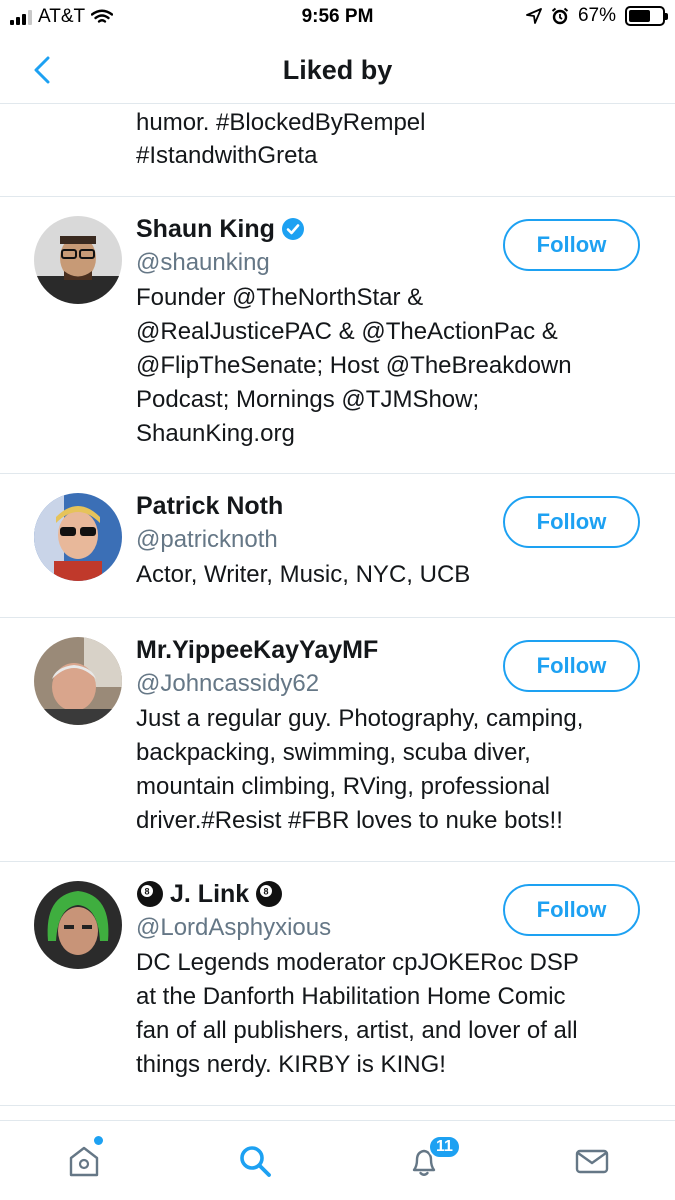 This screenshot has height=1200, width=675. What do you see at coordinates (205, 228) in the screenshot?
I see `user-name: Shaun King` at bounding box center [205, 228].